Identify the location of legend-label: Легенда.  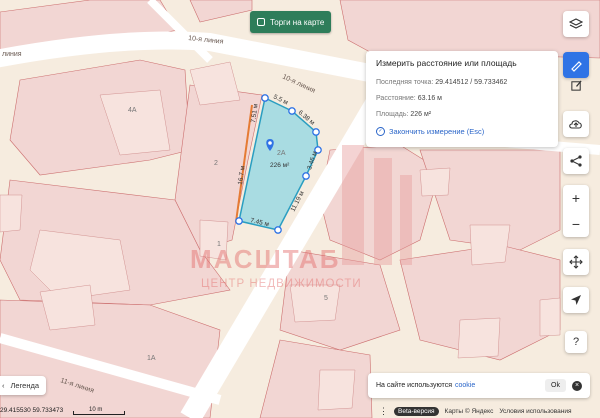
(25, 385).